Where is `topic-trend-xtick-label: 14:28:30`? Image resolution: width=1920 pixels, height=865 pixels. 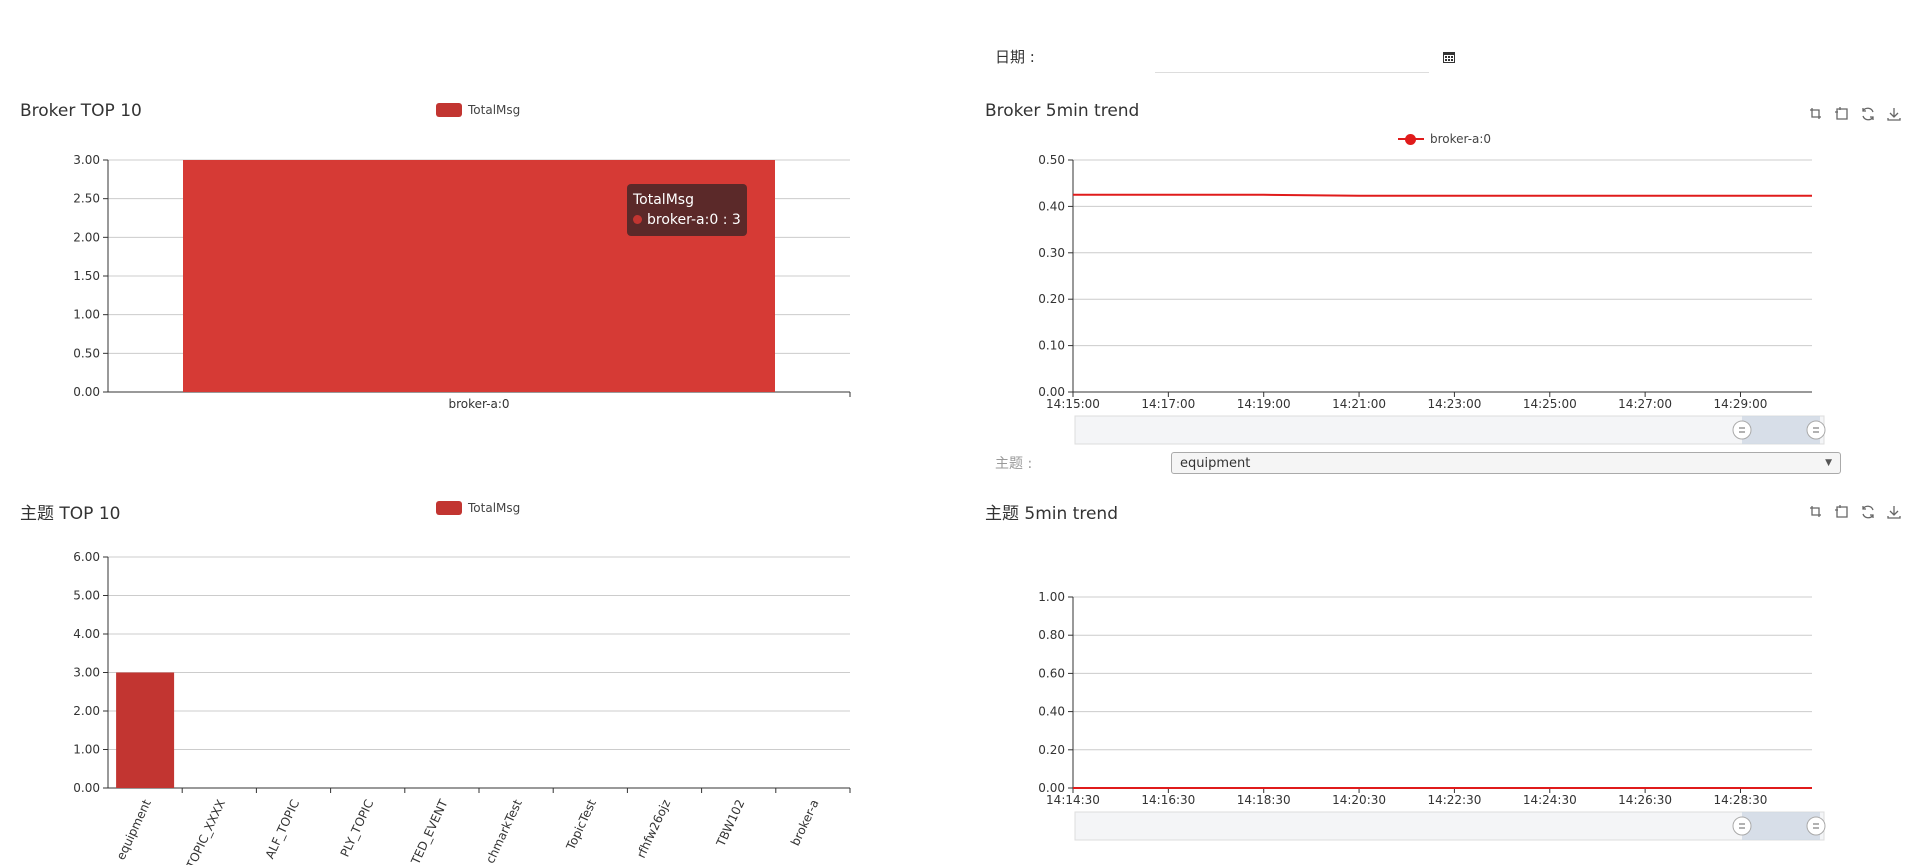
topic-trend-xtick-label: 14:28:30 is located at coordinates (1741, 800).